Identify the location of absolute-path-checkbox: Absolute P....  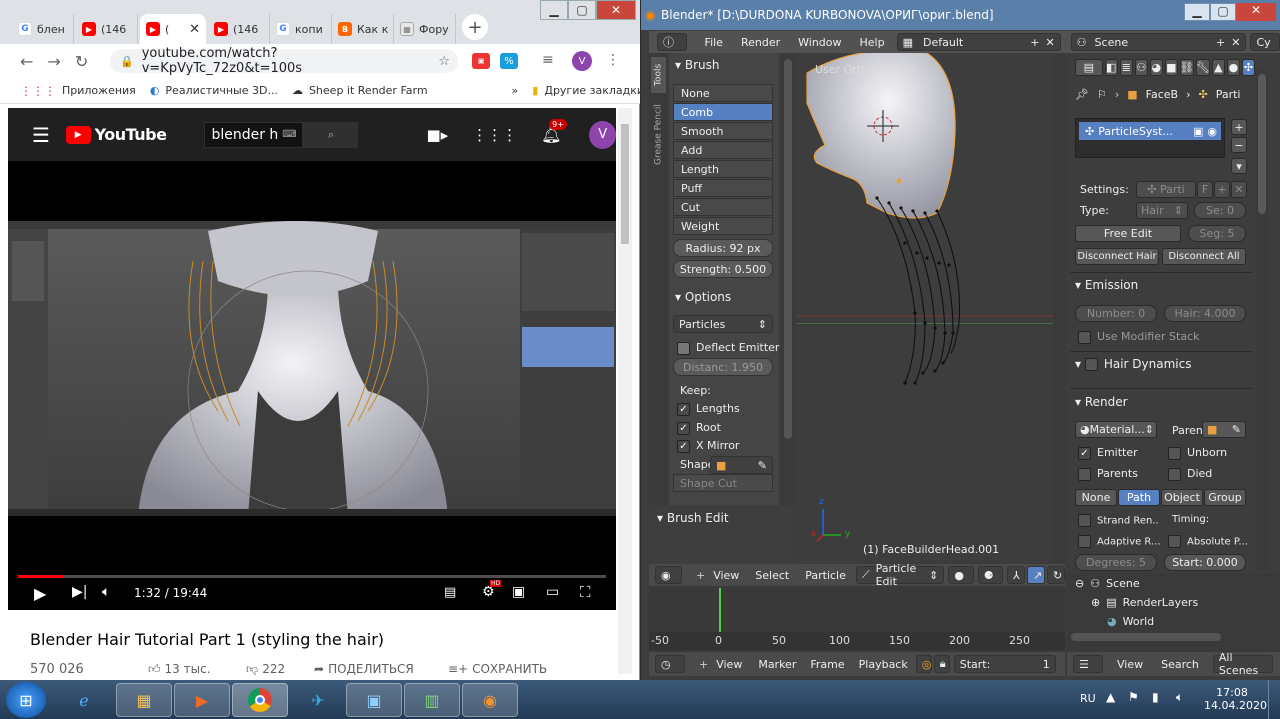
(1208, 541).